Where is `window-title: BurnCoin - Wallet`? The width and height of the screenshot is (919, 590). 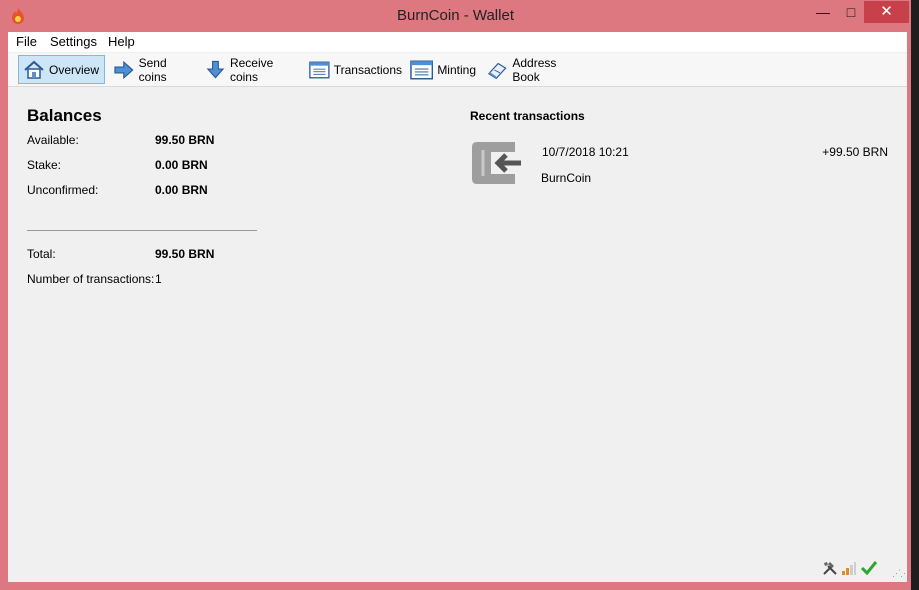
window-title: BurnCoin - Wallet is located at coordinates (455, 15).